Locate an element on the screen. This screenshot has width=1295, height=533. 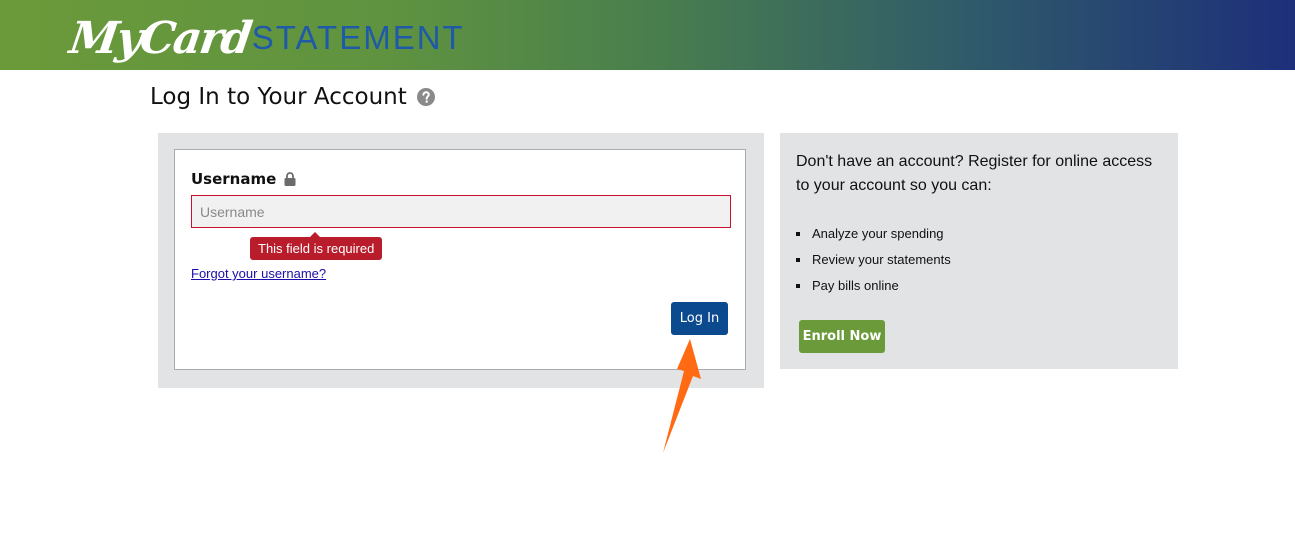
page-title: Log In to Your Account is located at coordinates (292, 97).